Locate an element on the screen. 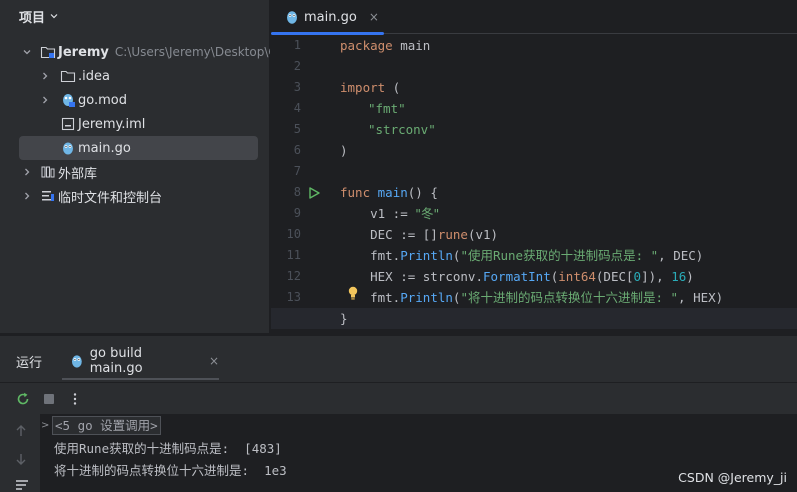  code-line: fmt.Println("将十进制的码点转换位十六进制是: ", HEX) is located at coordinates (531, 297).